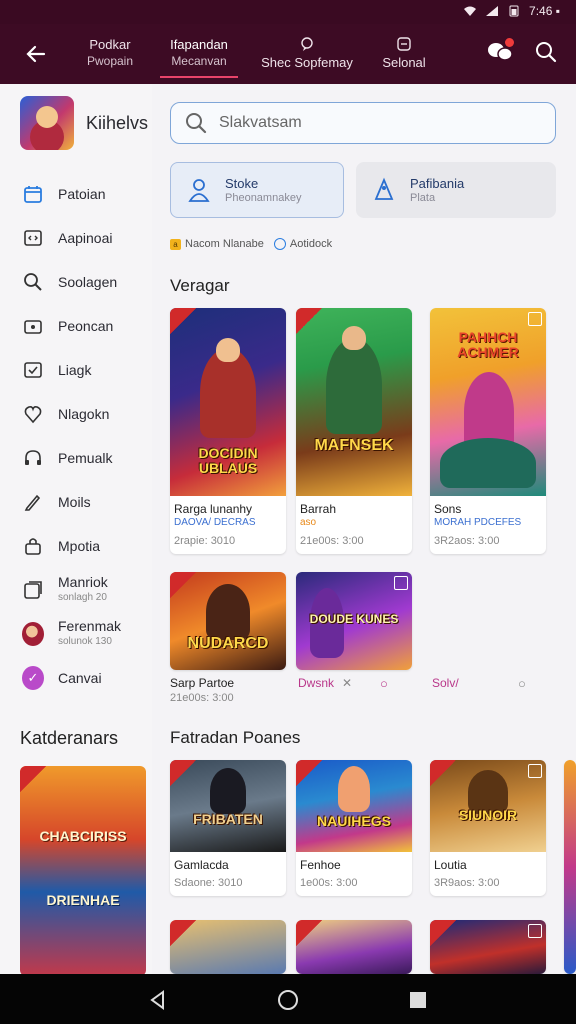 This screenshot has width=576, height=1024. Describe the element at coordinates (509, 42) in the screenshot. I see `notification-dot` at that location.